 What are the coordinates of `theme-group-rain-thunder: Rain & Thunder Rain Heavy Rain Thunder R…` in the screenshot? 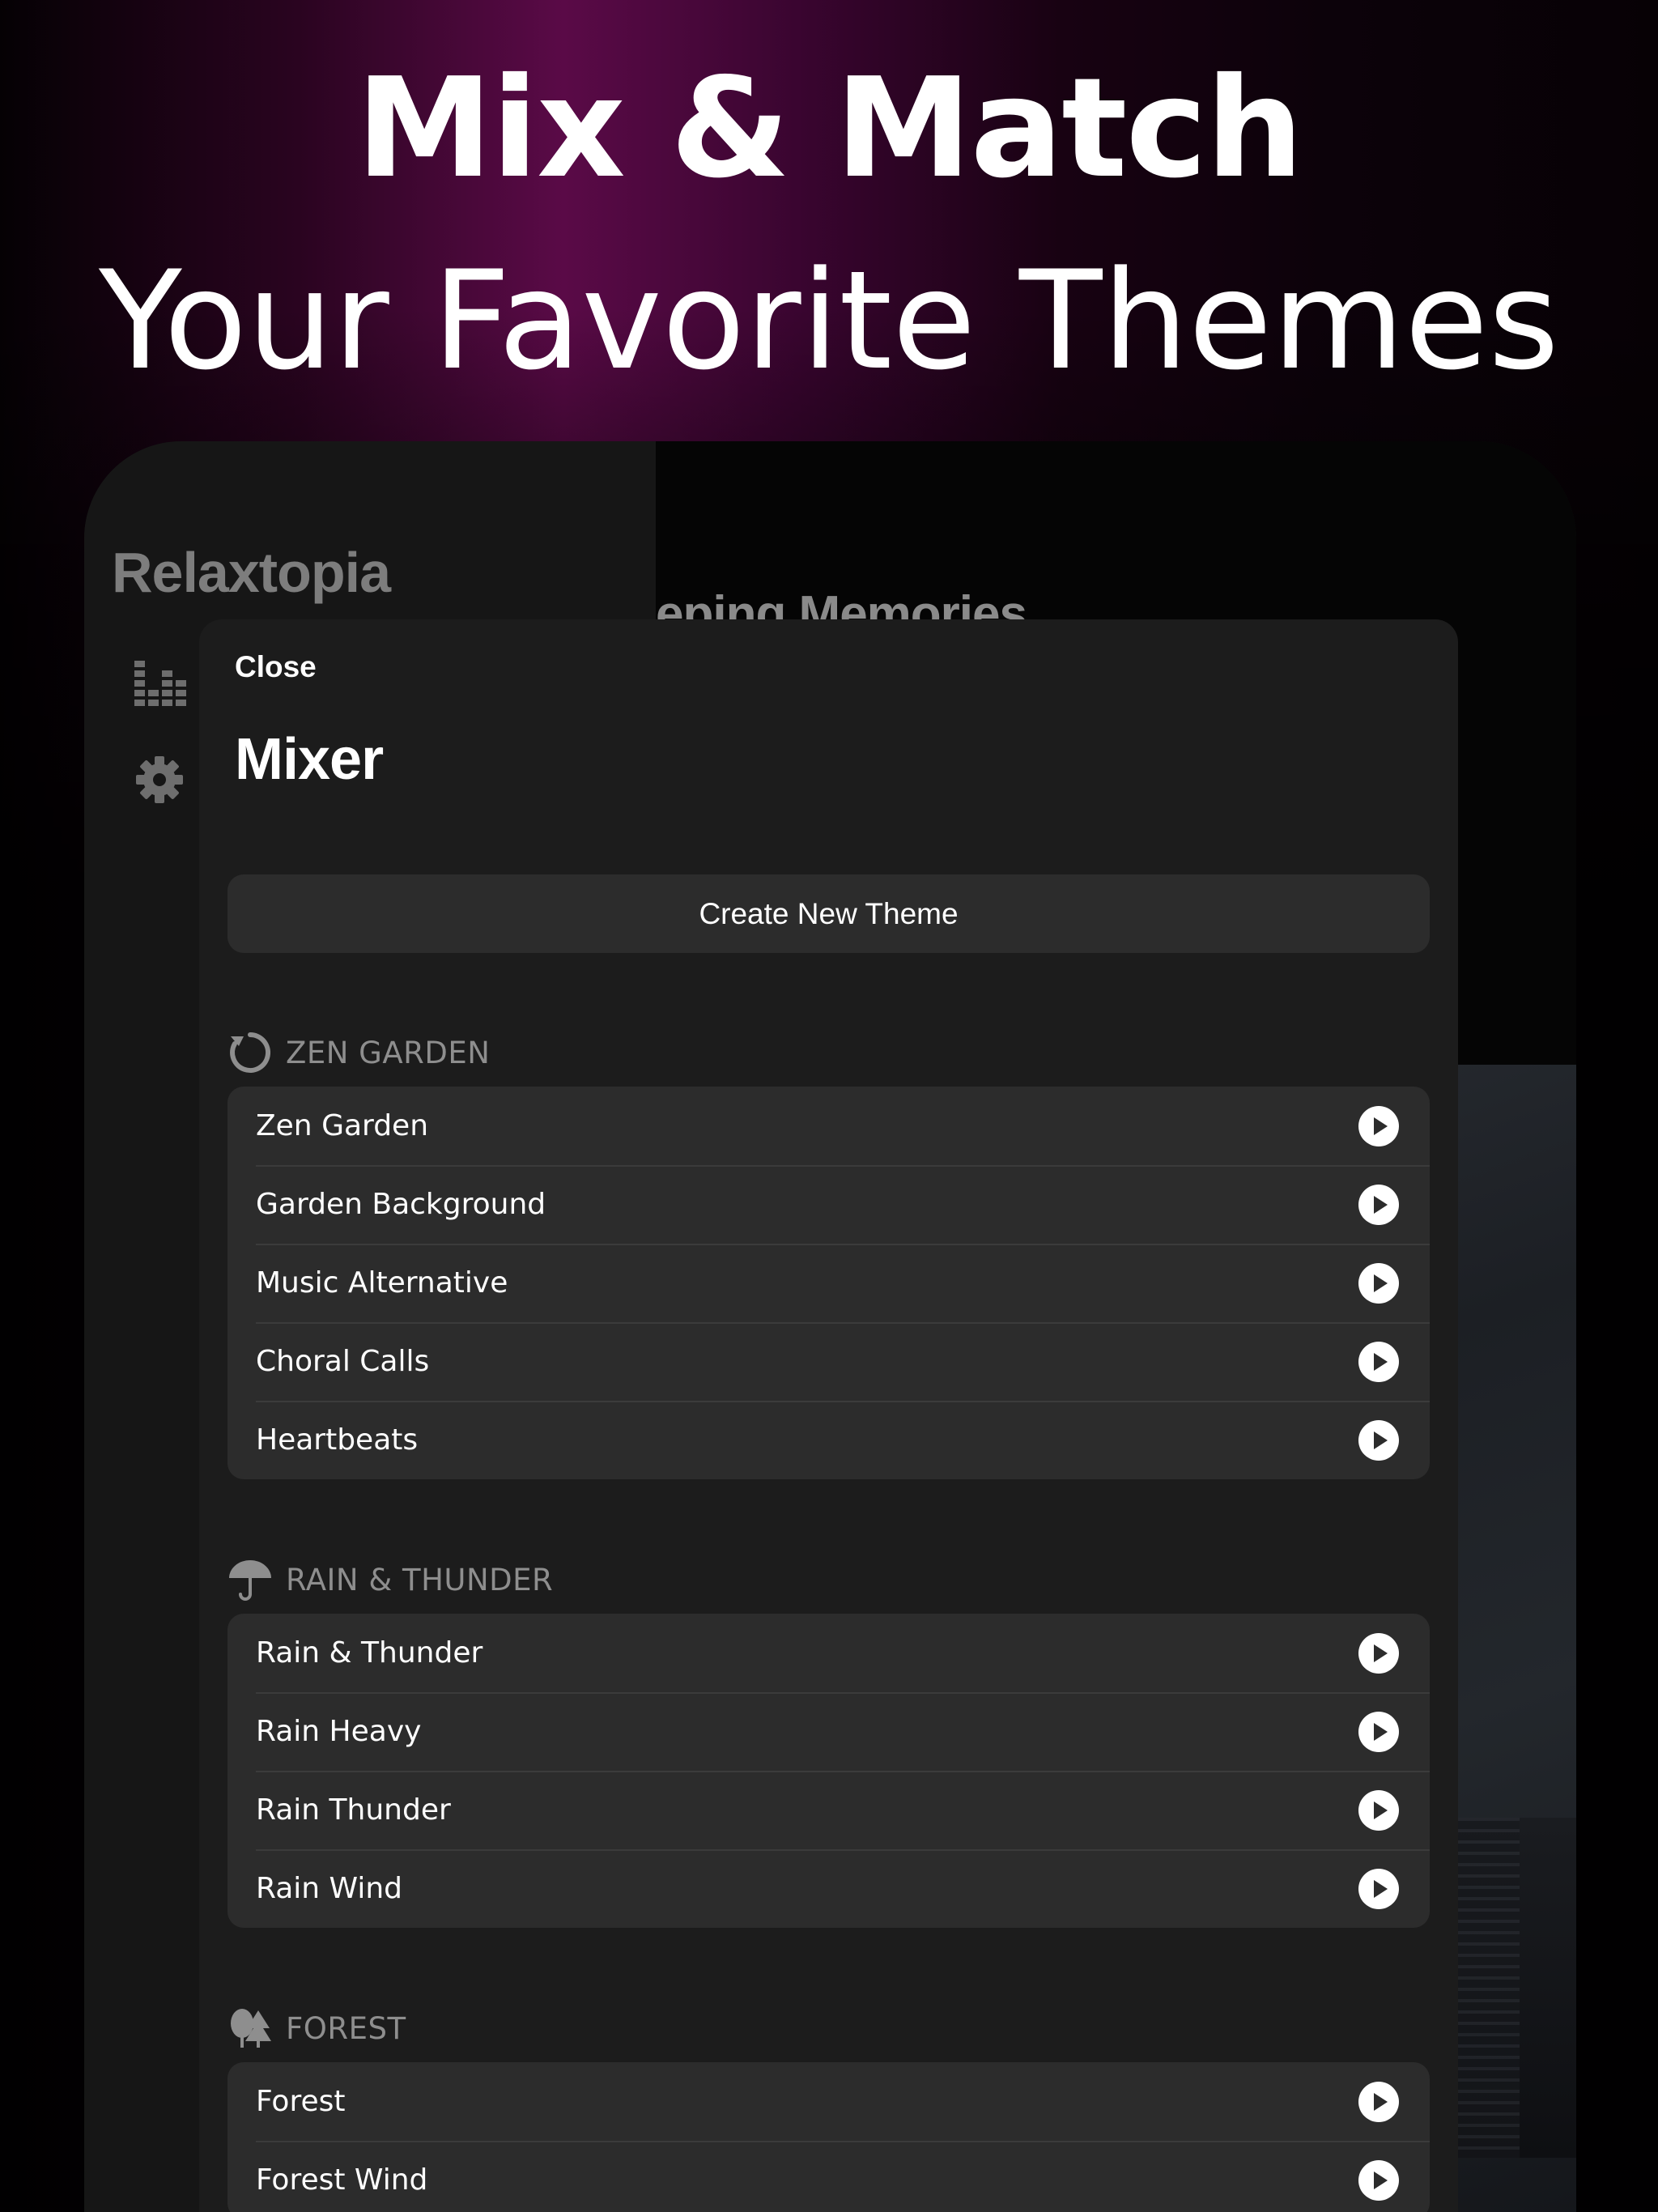 It's located at (828, 1771).